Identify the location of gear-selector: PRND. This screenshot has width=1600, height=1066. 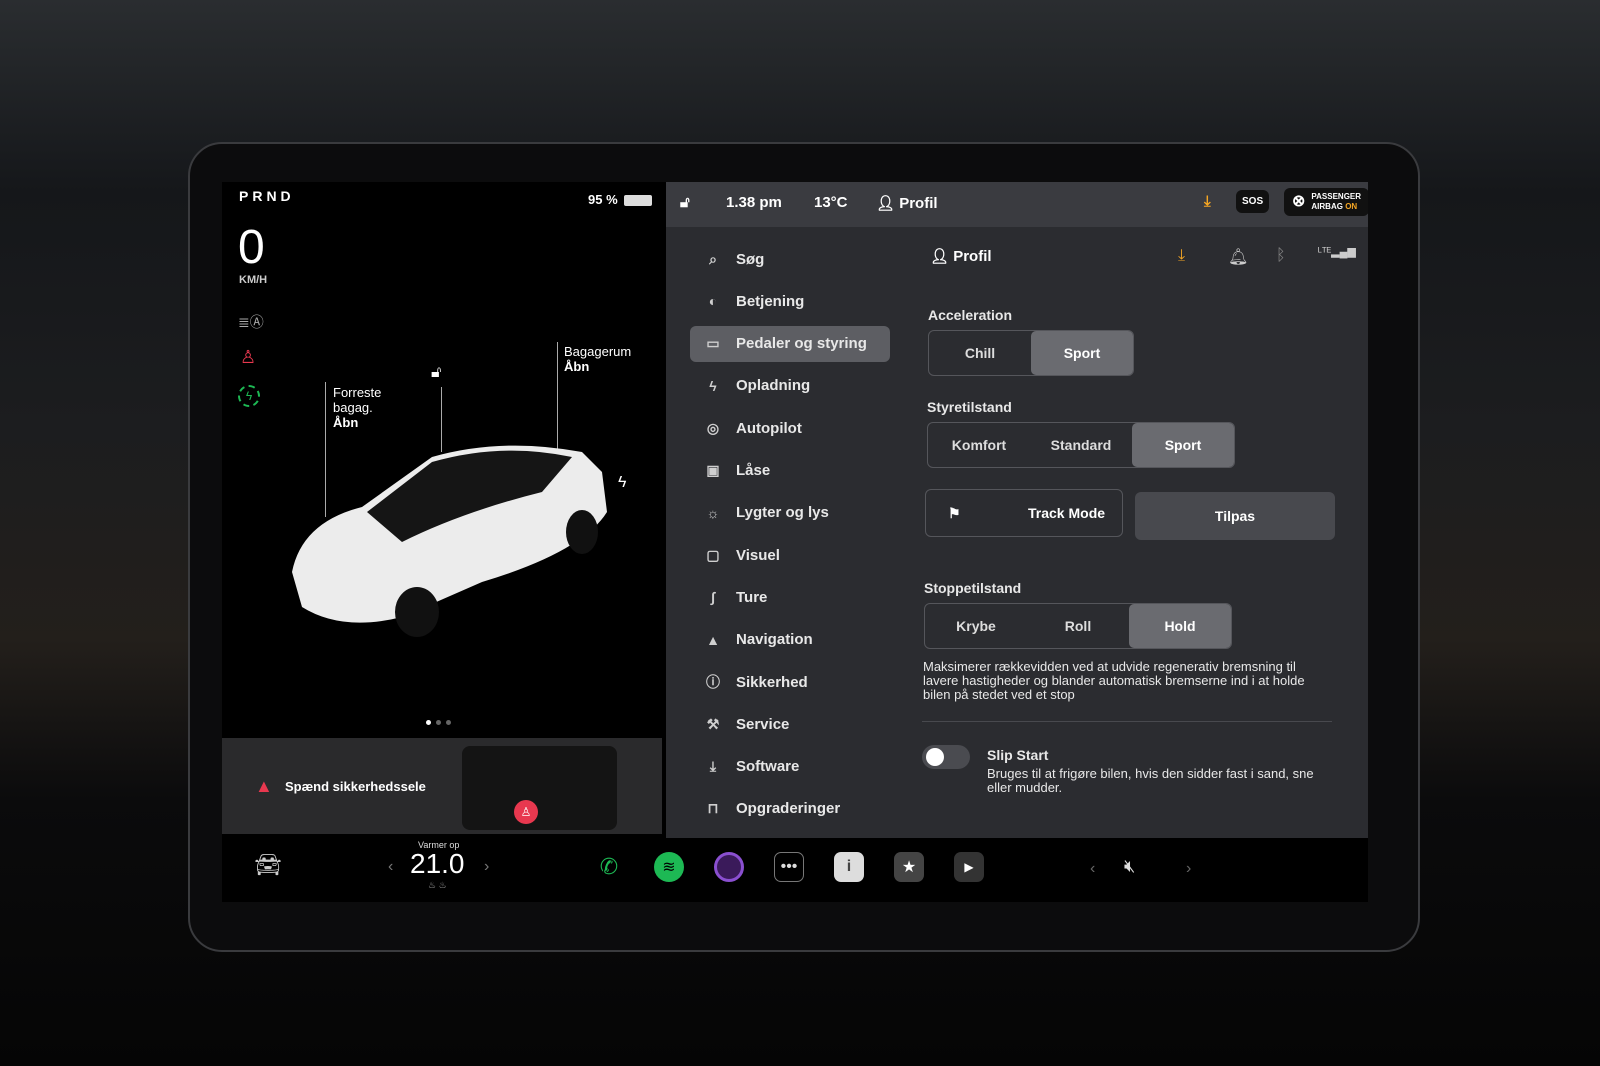
(267, 196).